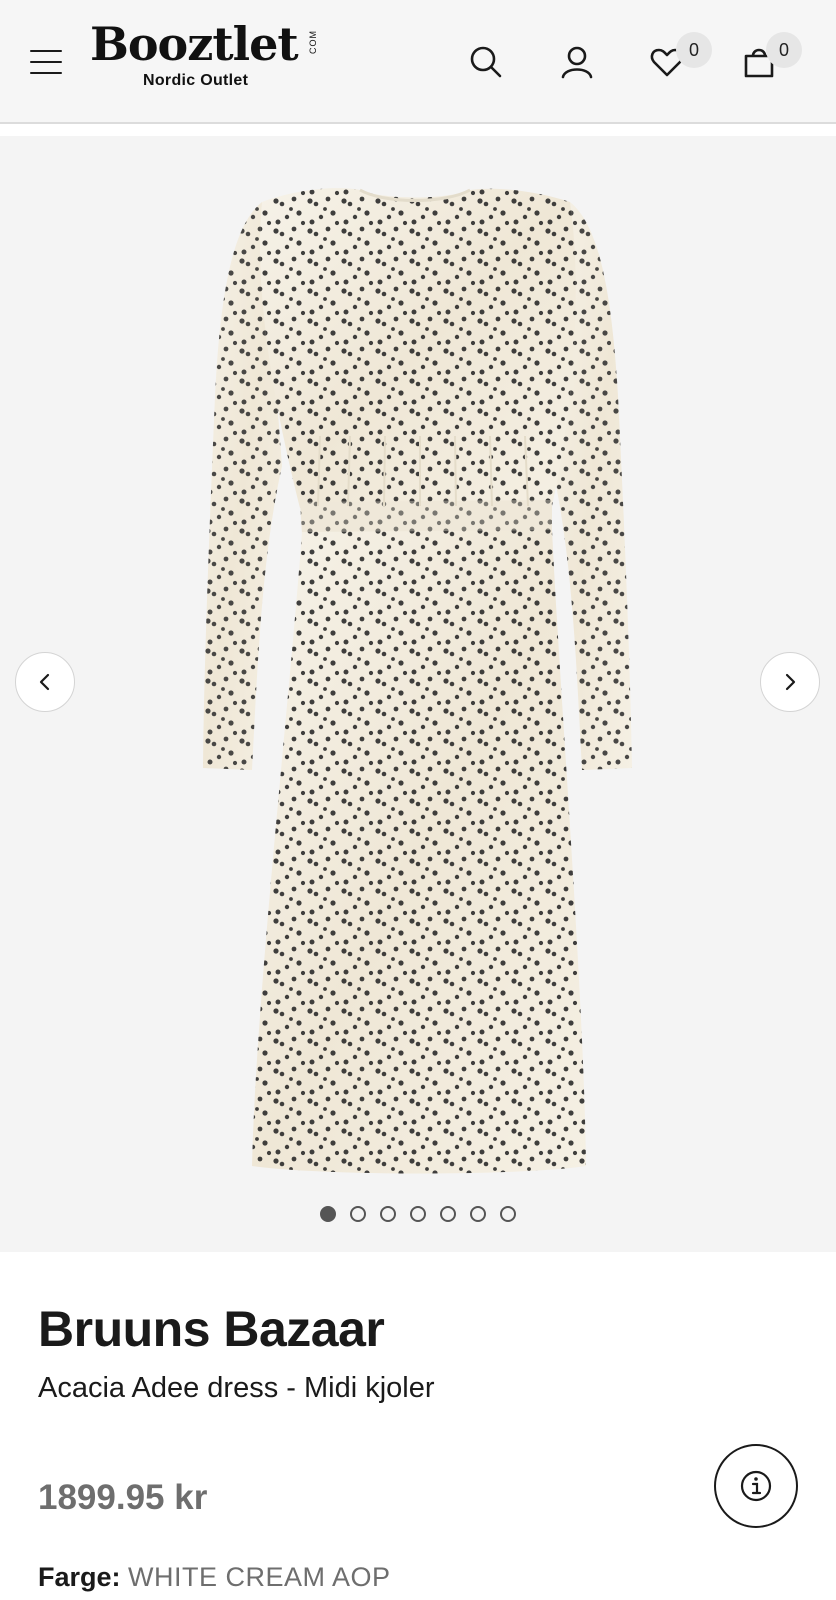 Image resolution: width=836 pixels, height=1600 pixels. What do you see at coordinates (577, 62) in the screenshot?
I see `user-icon` at bounding box center [577, 62].